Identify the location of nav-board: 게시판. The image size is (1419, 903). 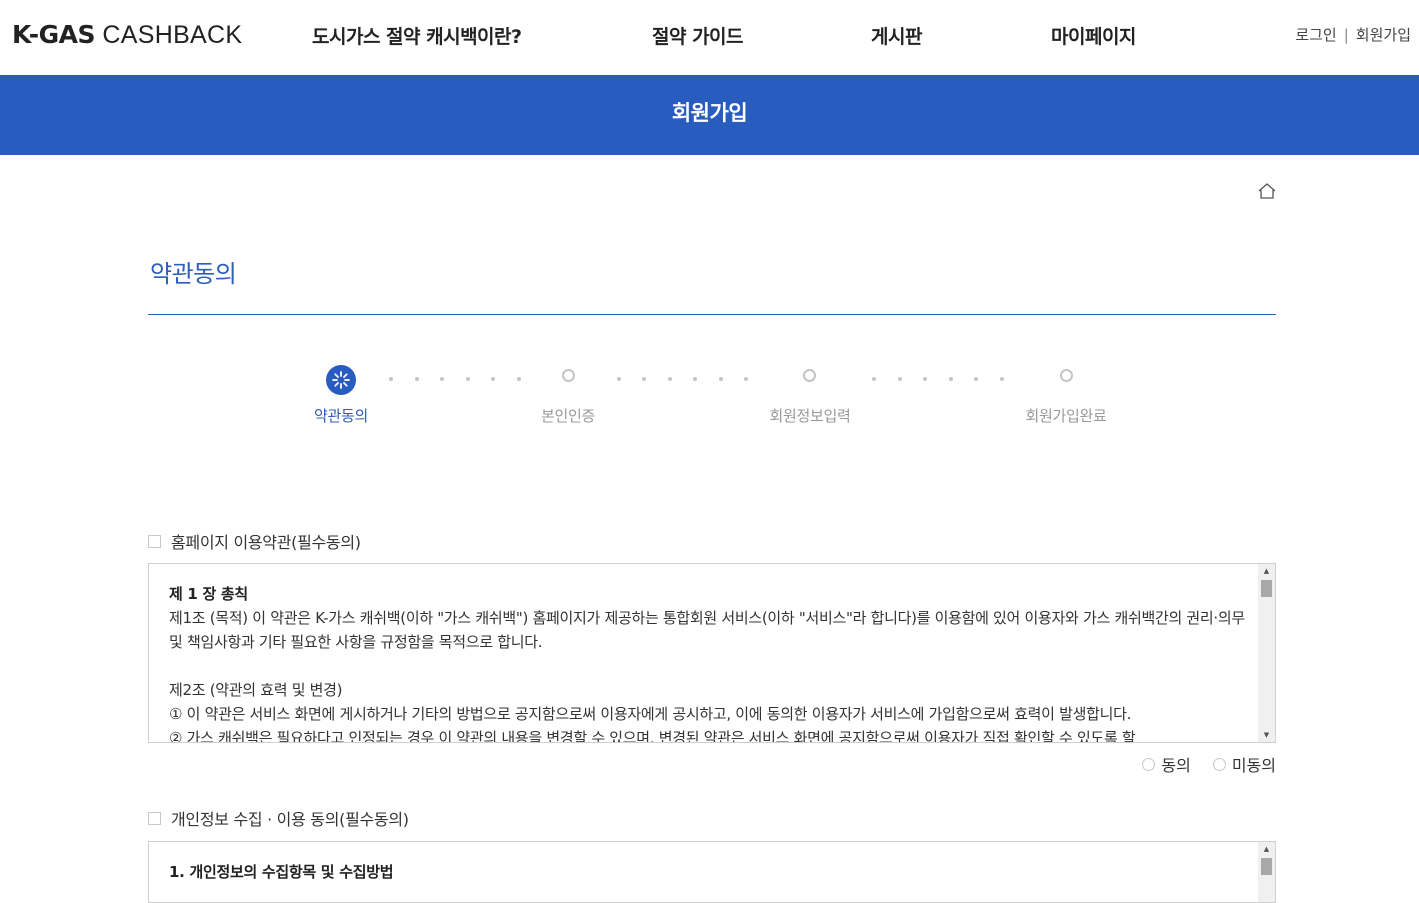
(896, 35).